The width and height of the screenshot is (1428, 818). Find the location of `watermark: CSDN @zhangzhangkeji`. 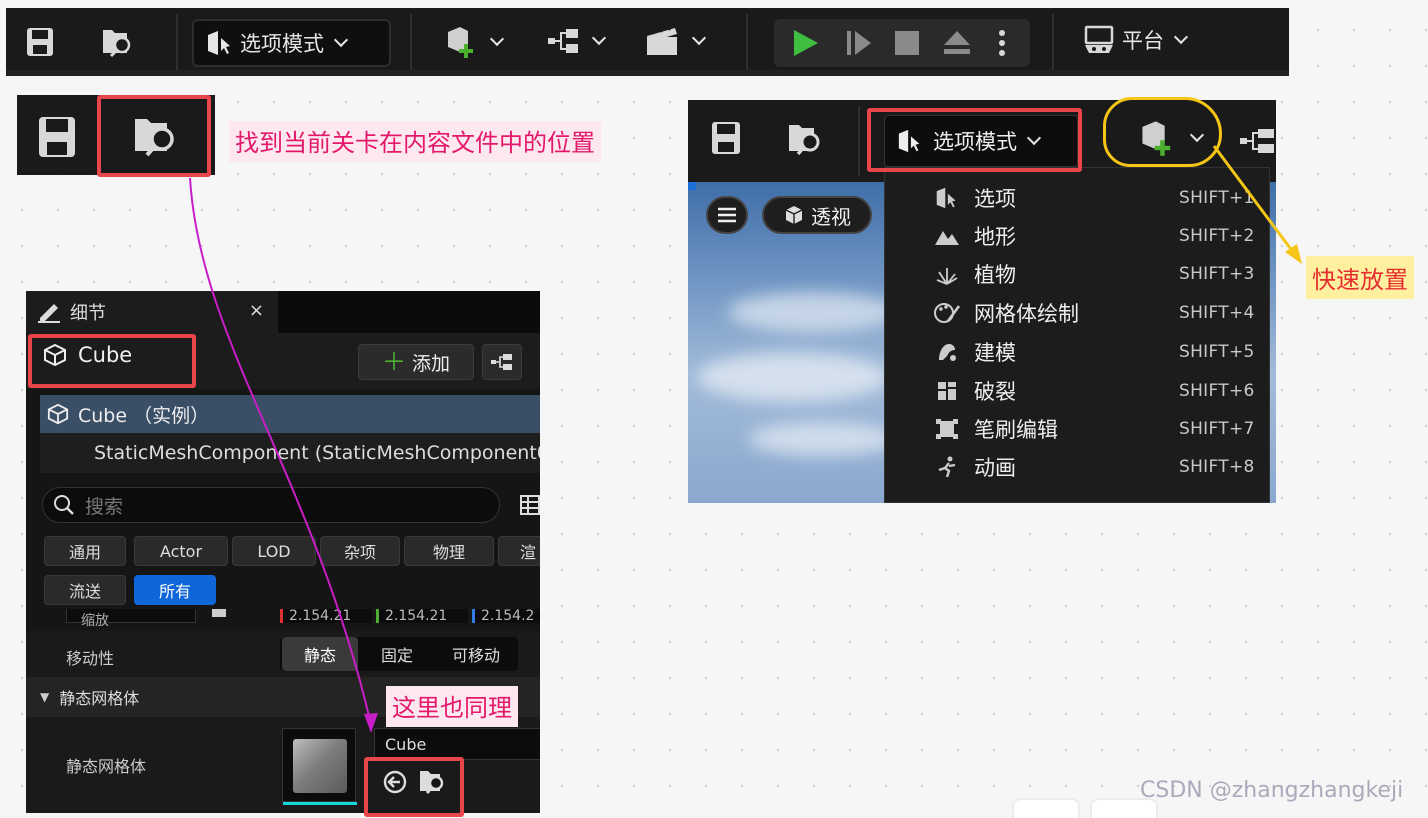

watermark: CSDN @zhangzhangkeji is located at coordinates (1272, 790).